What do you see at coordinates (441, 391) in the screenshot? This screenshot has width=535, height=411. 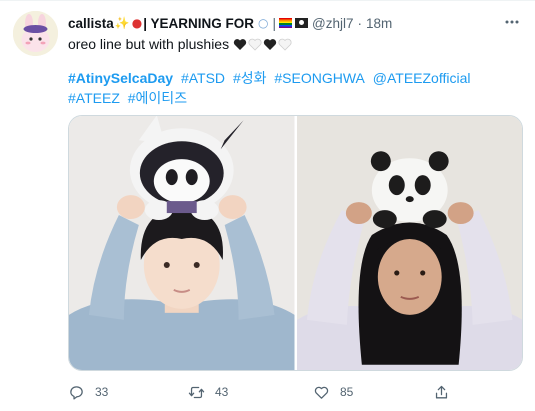 I see `share-icon` at bounding box center [441, 391].